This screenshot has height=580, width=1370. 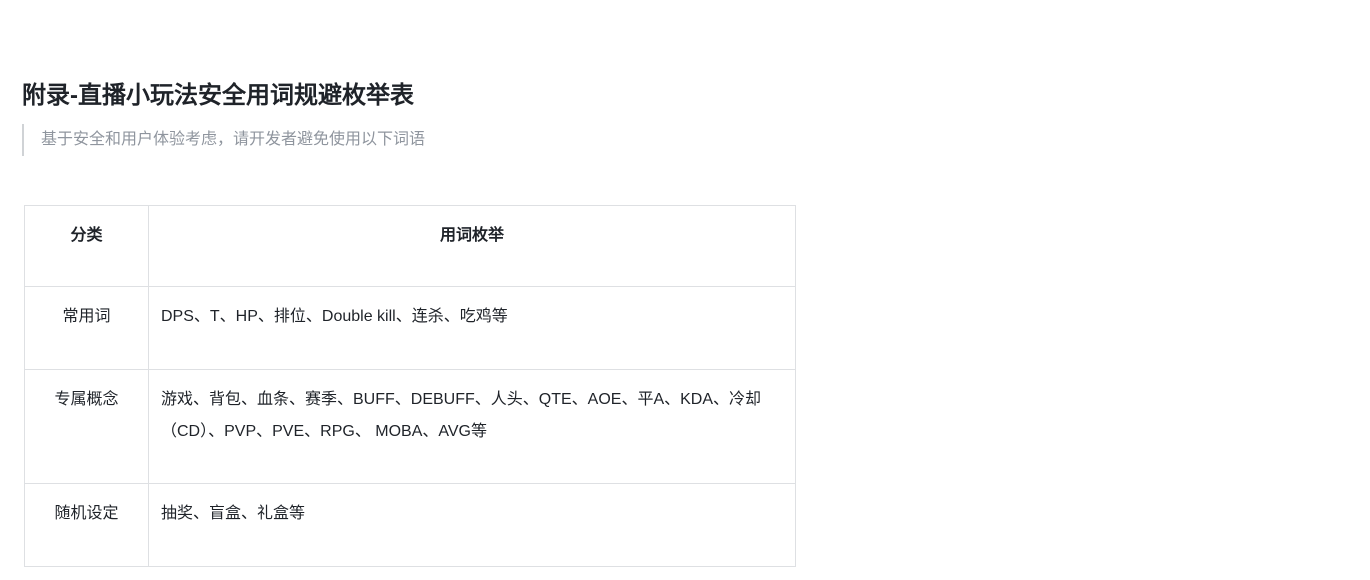 What do you see at coordinates (86, 525) in the screenshot?
I see `category-cell: 随机设定` at bounding box center [86, 525].